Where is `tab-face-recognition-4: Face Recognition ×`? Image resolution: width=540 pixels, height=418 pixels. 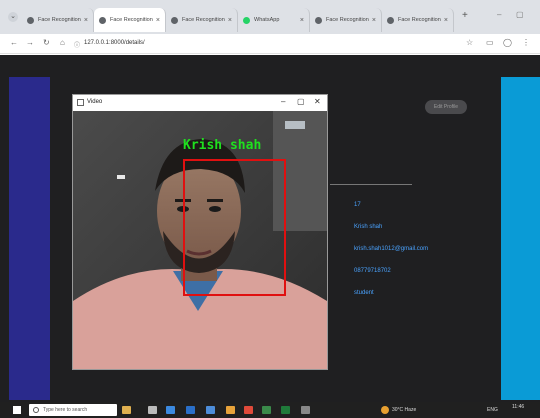
tab-face-recognition-4: Face Recognition × is located at coordinates (346, 20).